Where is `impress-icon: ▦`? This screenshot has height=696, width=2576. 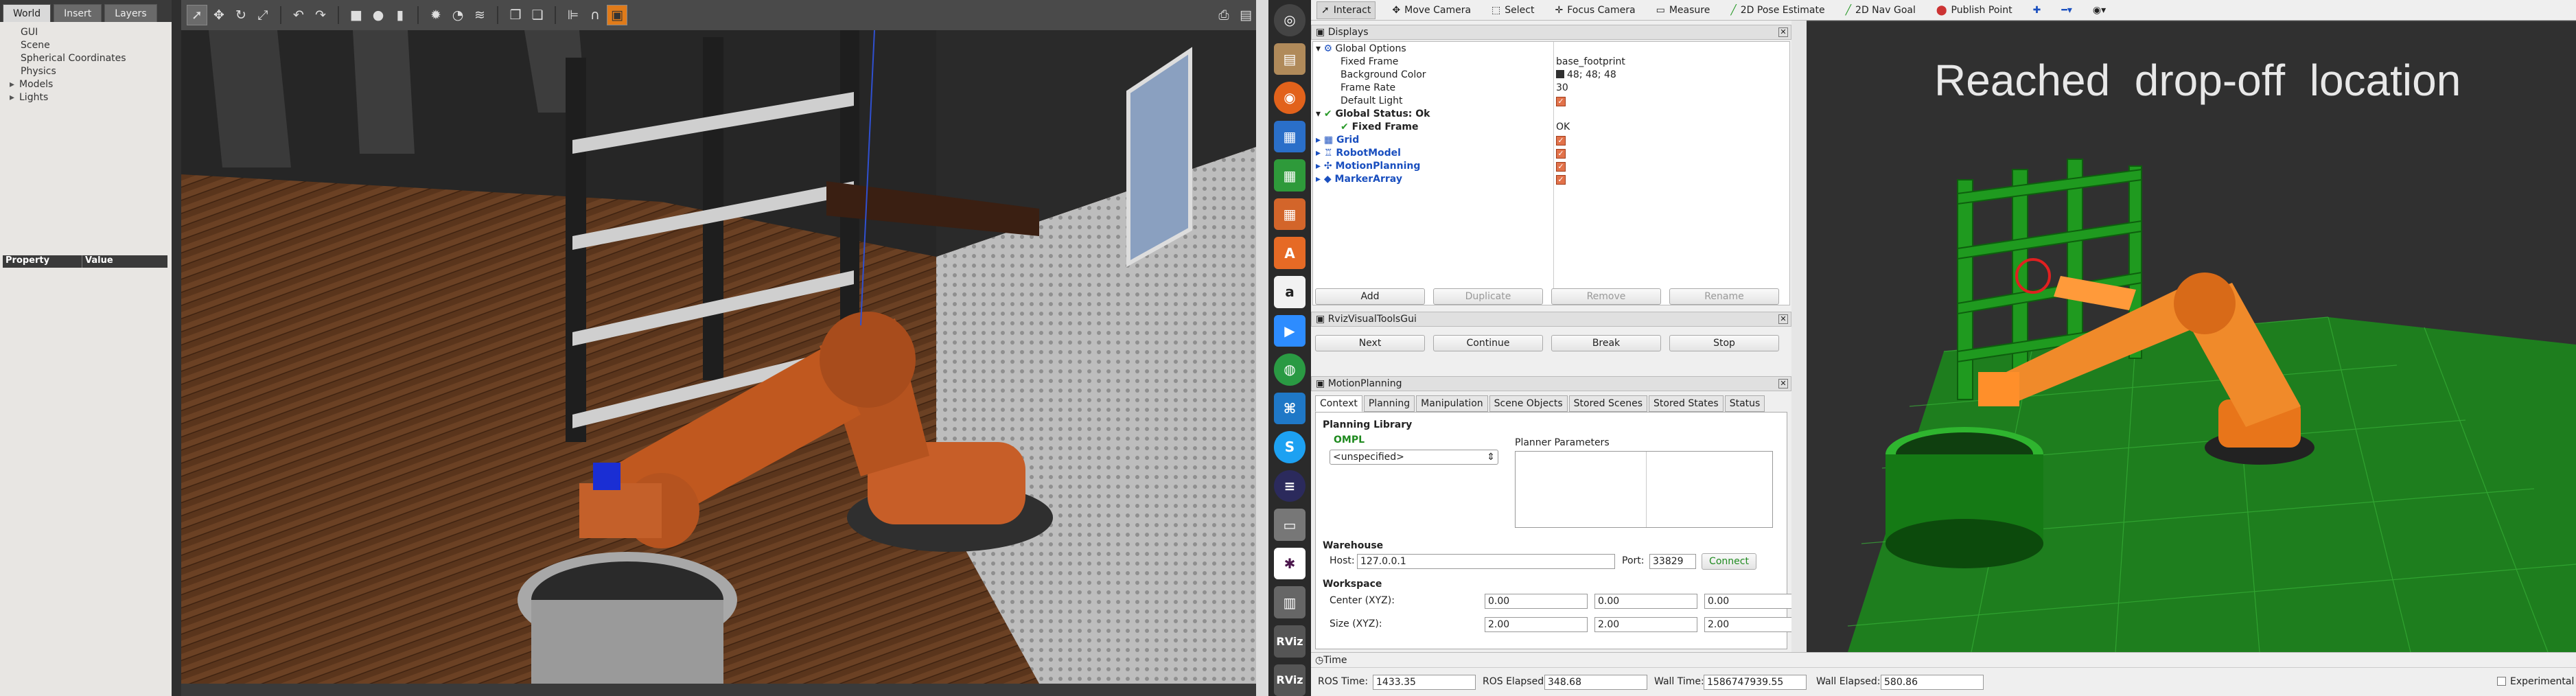 impress-icon: ▦ is located at coordinates (1290, 214).